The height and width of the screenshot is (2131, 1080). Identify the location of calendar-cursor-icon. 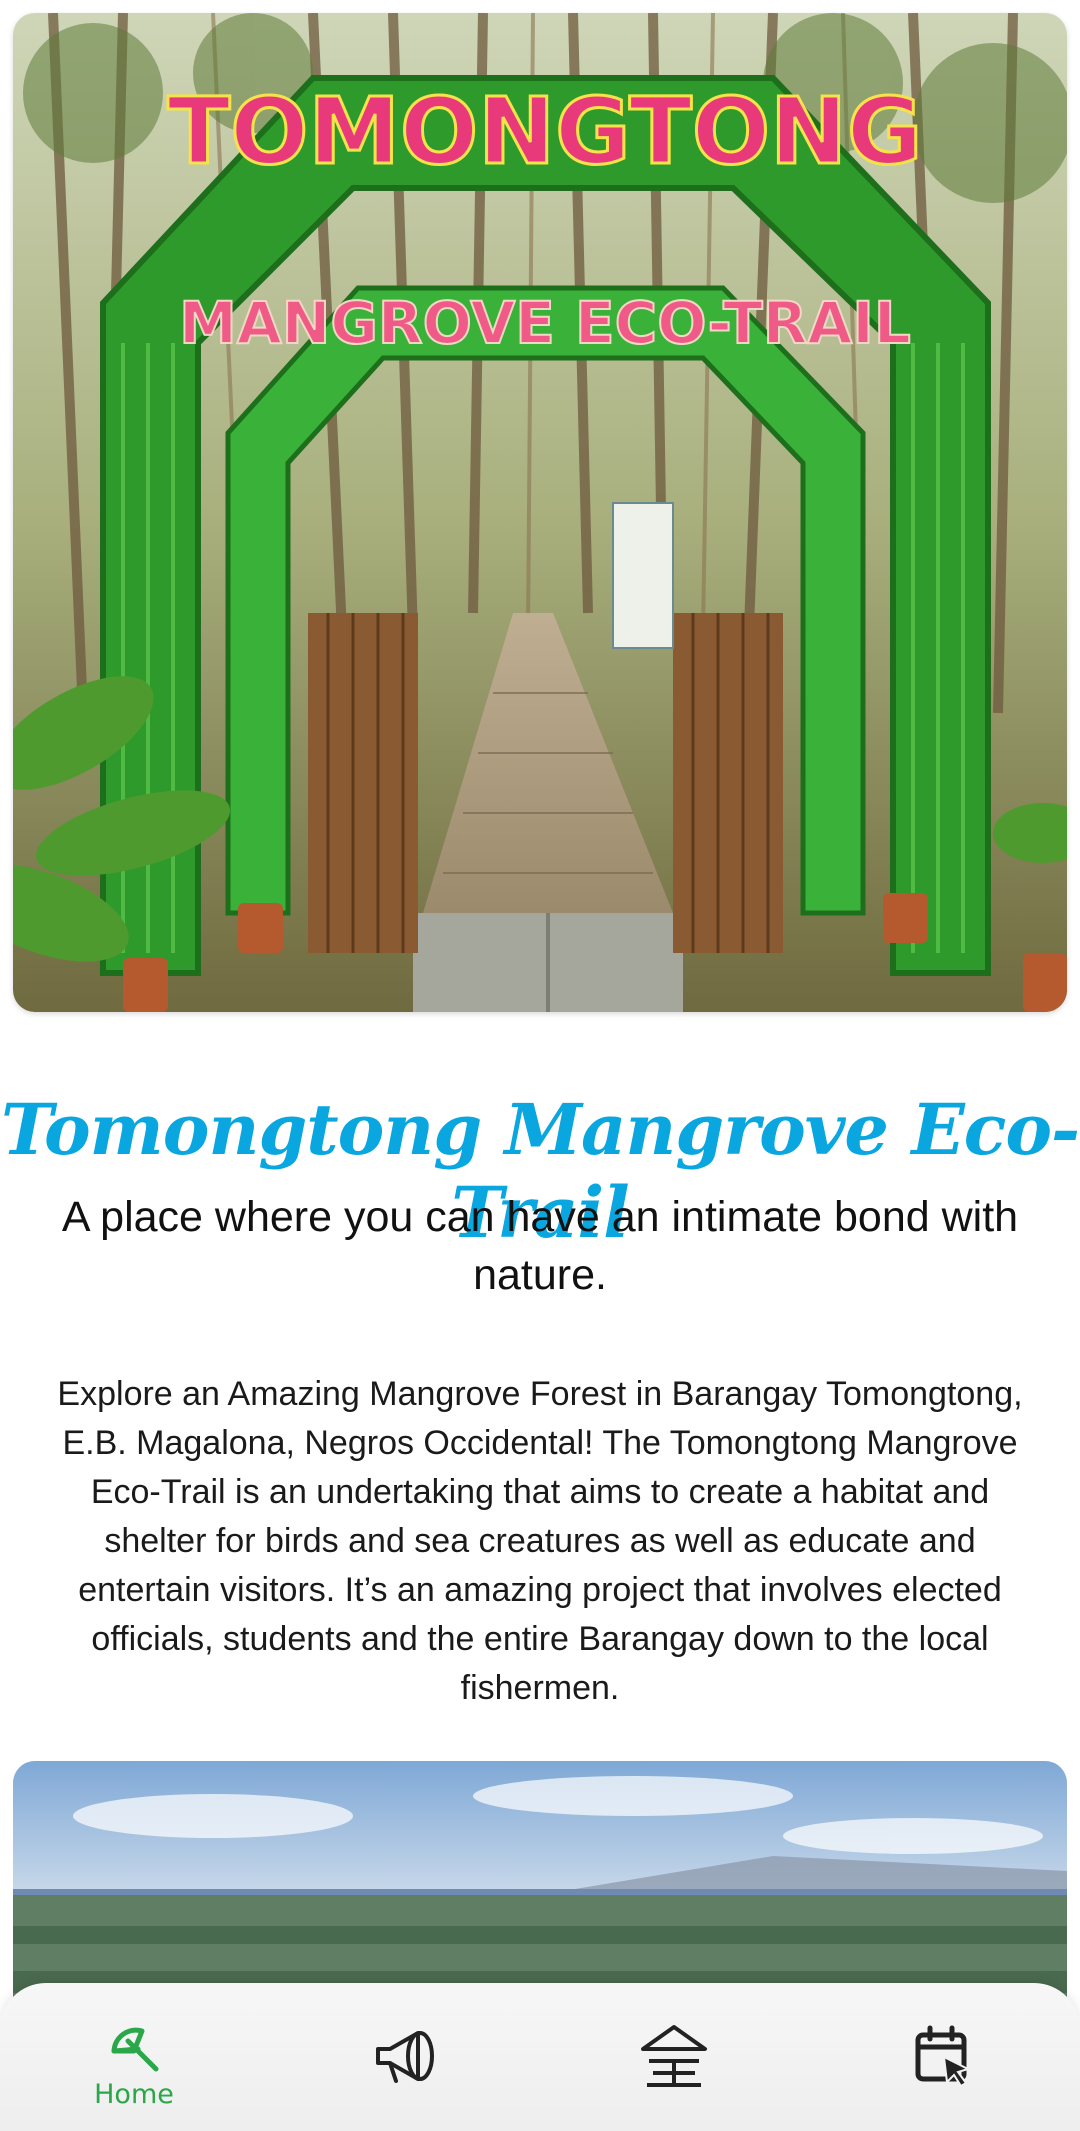
(943, 2056).